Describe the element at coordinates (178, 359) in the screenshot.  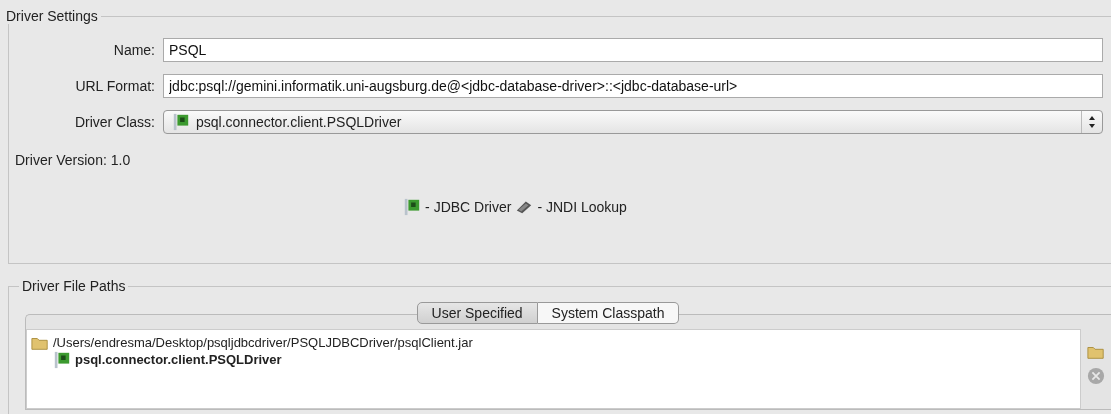
I see `class-name: psql.connector.client.PSQLDriver` at that location.